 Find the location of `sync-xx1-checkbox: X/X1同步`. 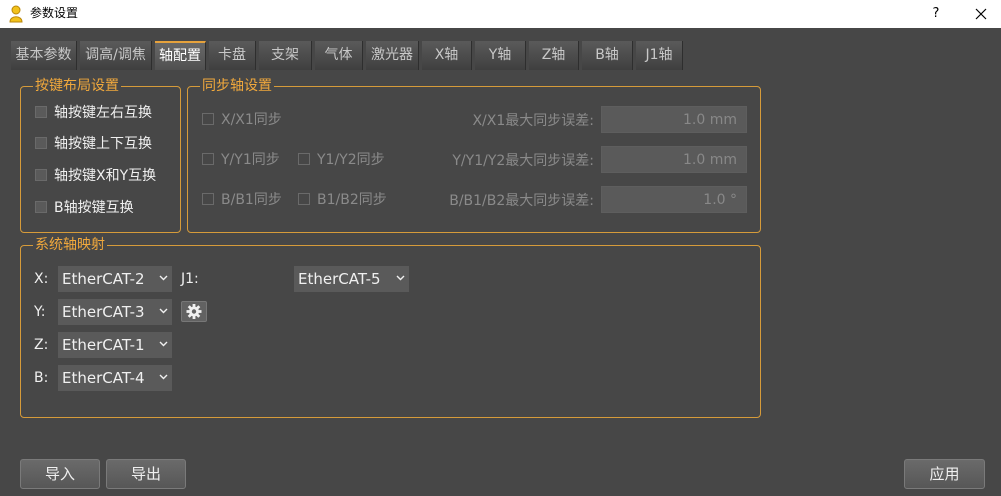

sync-xx1-checkbox: X/X1同步 is located at coordinates (242, 120).